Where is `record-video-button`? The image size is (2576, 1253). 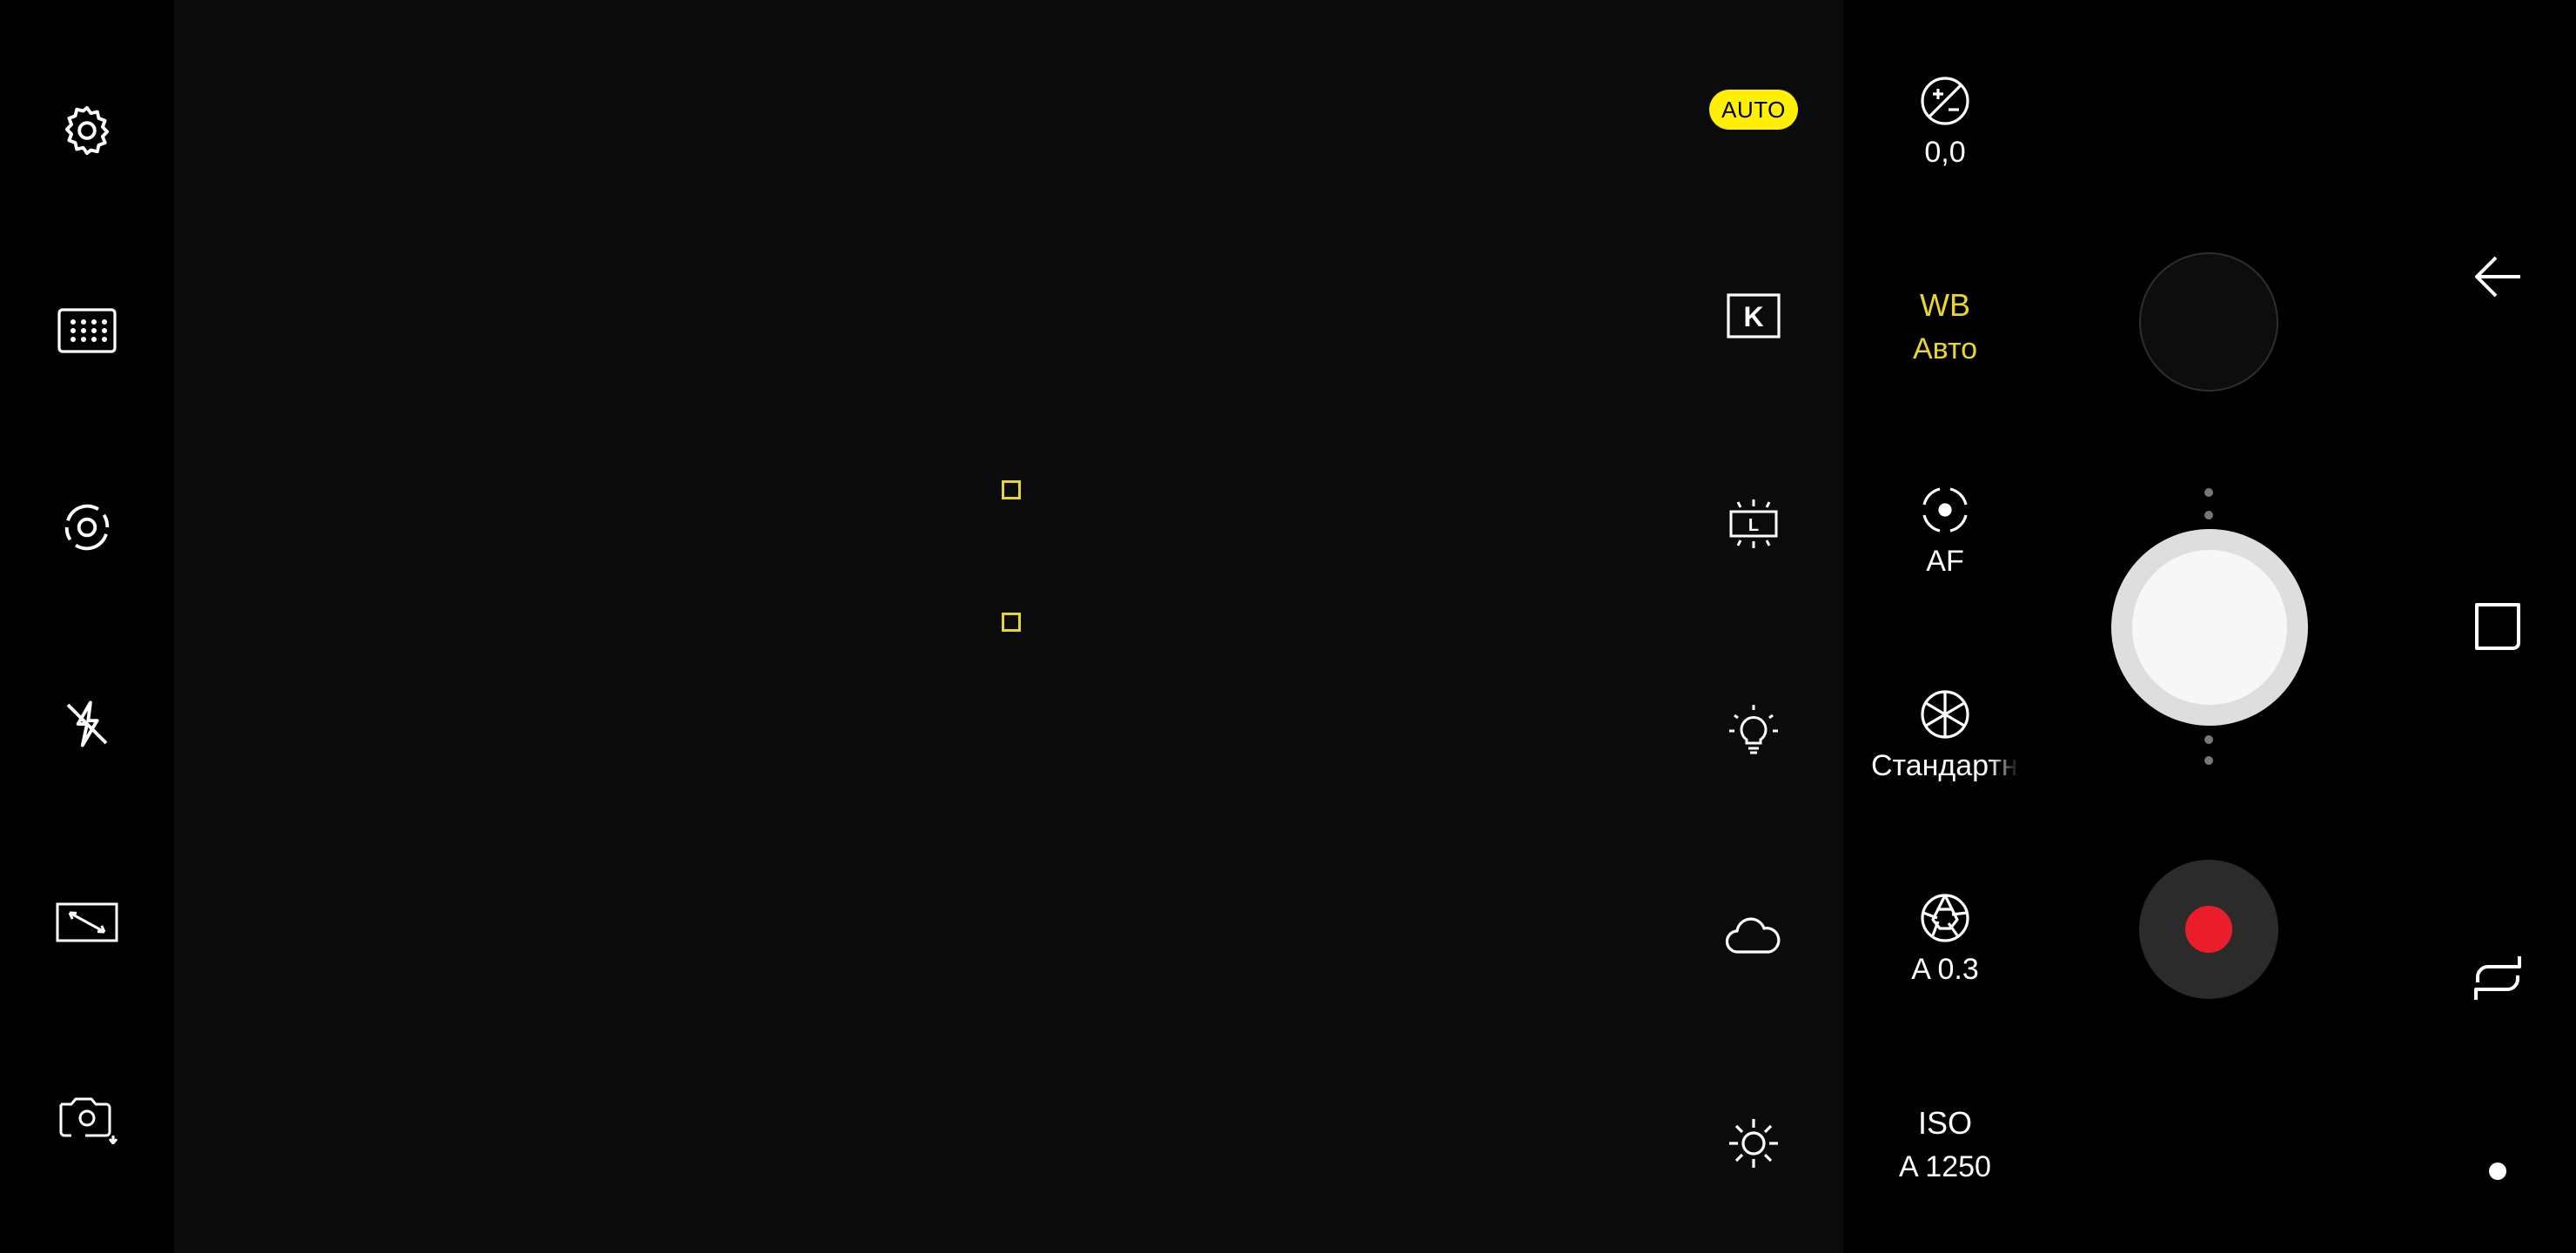 record-video-button is located at coordinates (2208, 929).